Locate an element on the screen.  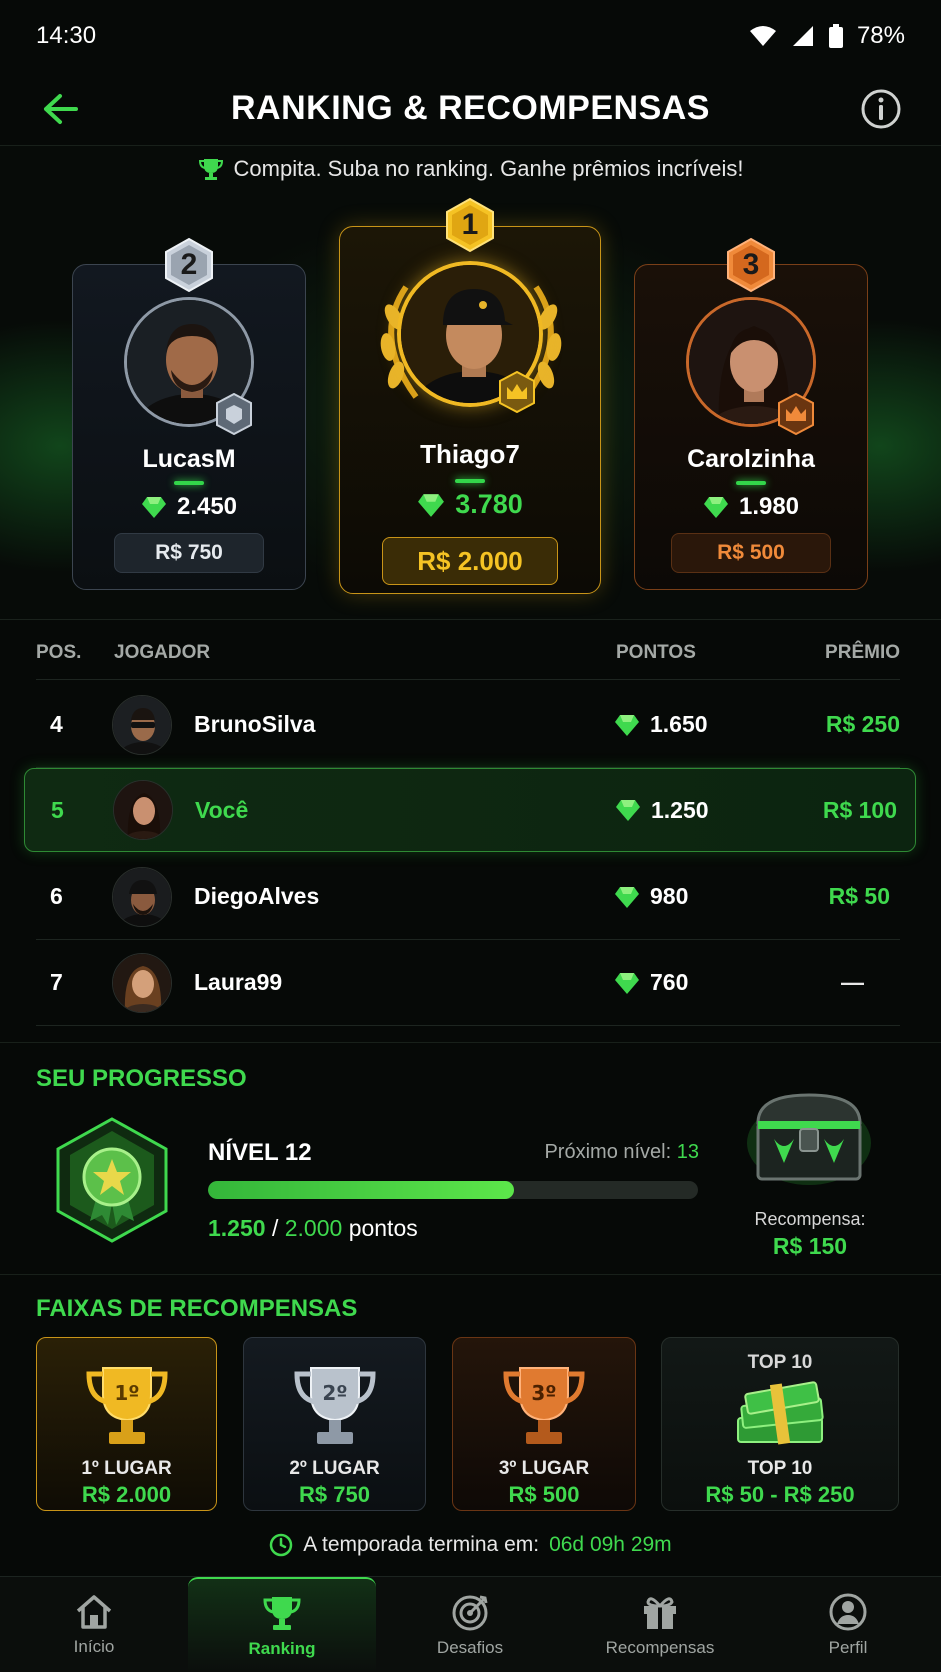
arrow-left-icon is located at coordinates (61, 109).